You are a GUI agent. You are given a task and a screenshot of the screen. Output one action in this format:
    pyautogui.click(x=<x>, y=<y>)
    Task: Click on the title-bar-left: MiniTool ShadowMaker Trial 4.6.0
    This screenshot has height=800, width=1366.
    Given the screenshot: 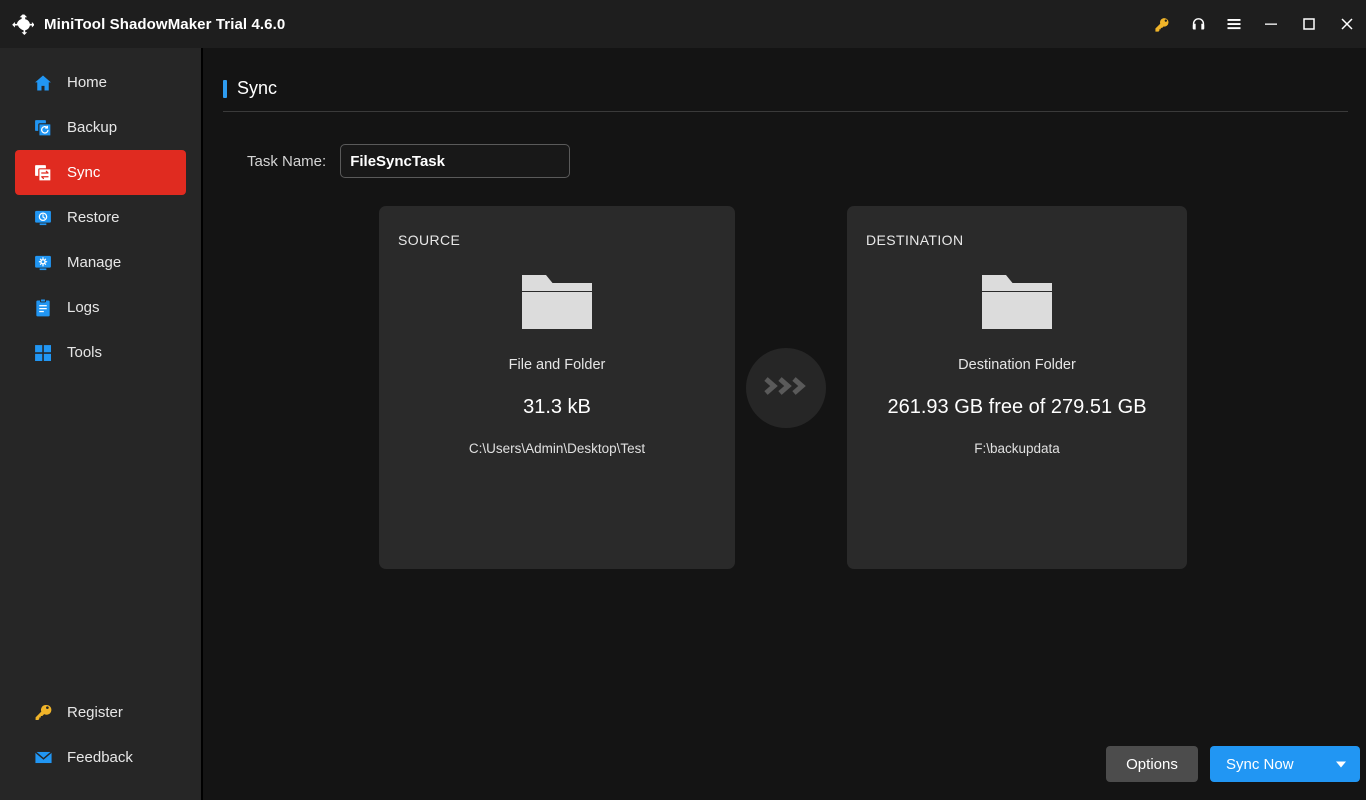 What is the action you would take?
    pyautogui.click(x=148, y=24)
    